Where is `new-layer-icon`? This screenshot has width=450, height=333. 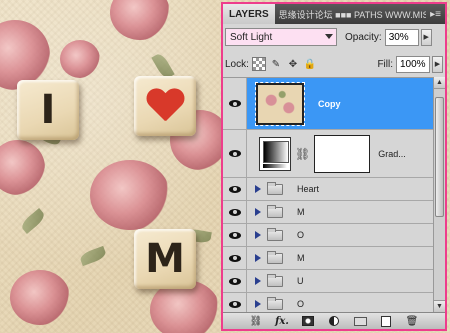
new-layer-icon is located at coordinates (386, 321).